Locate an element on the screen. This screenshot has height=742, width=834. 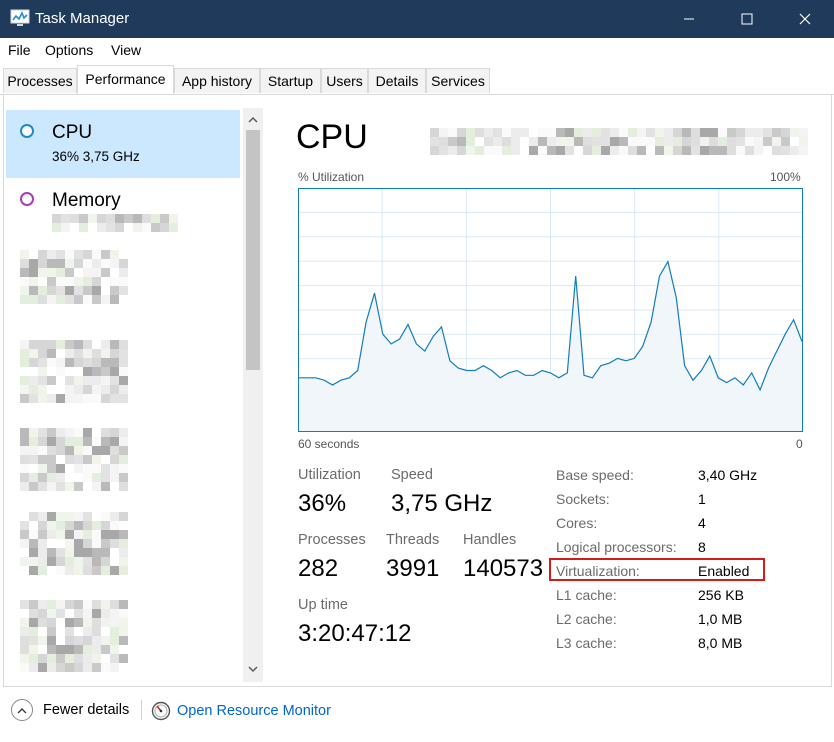
sidebar-item-cpu: CPU 36% 3,75 GHz is located at coordinates (123, 144).